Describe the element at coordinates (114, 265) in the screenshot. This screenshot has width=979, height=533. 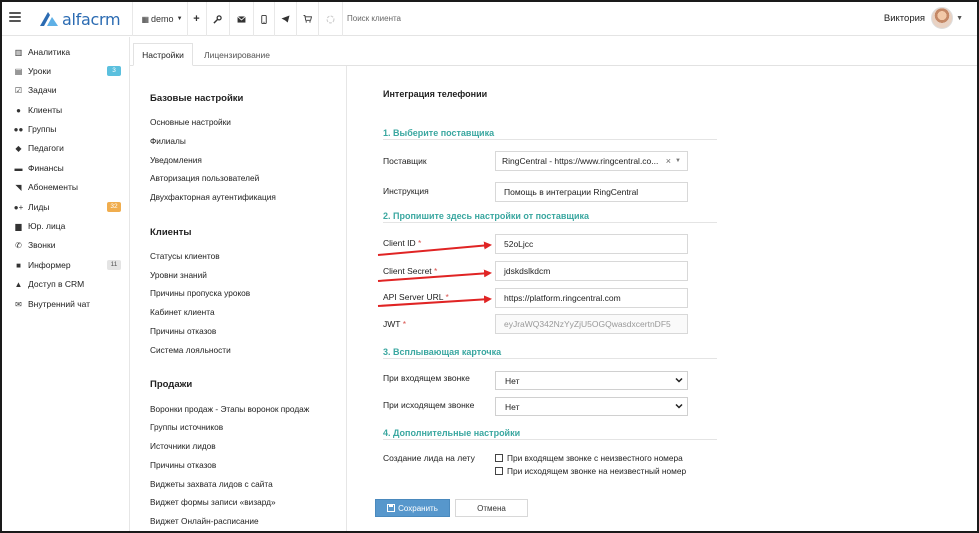
I see `informer-count-badge: 11` at that location.